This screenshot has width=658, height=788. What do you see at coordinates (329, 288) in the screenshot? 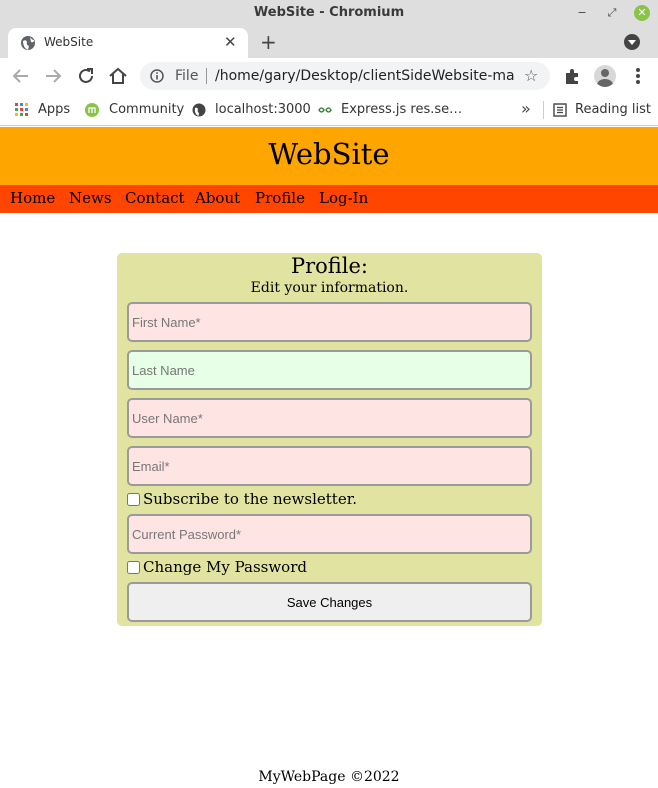
I see `profile-subheading: Edit your information.` at bounding box center [329, 288].